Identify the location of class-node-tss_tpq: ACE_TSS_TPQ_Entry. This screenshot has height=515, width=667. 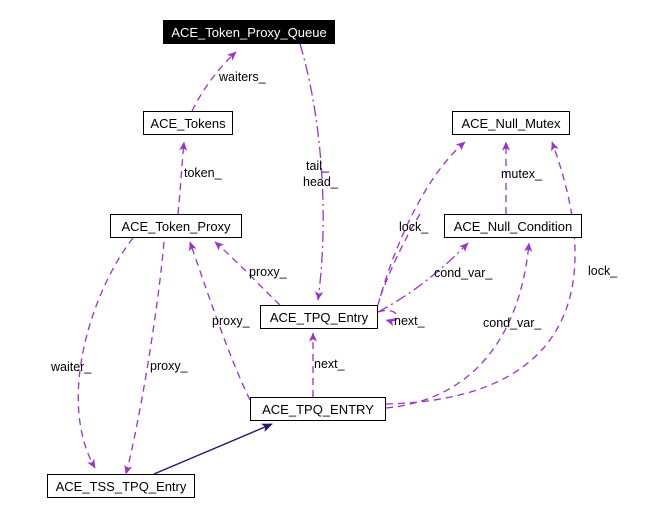
(121, 486).